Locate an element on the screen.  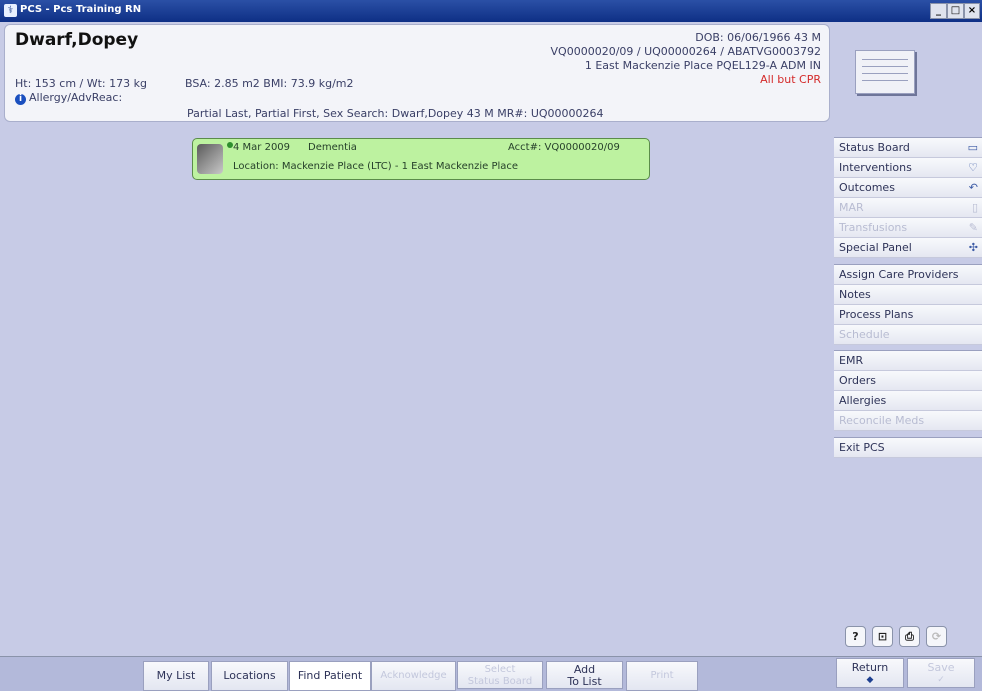
sidebar-item-orders: Orders is located at coordinates (908, 381).